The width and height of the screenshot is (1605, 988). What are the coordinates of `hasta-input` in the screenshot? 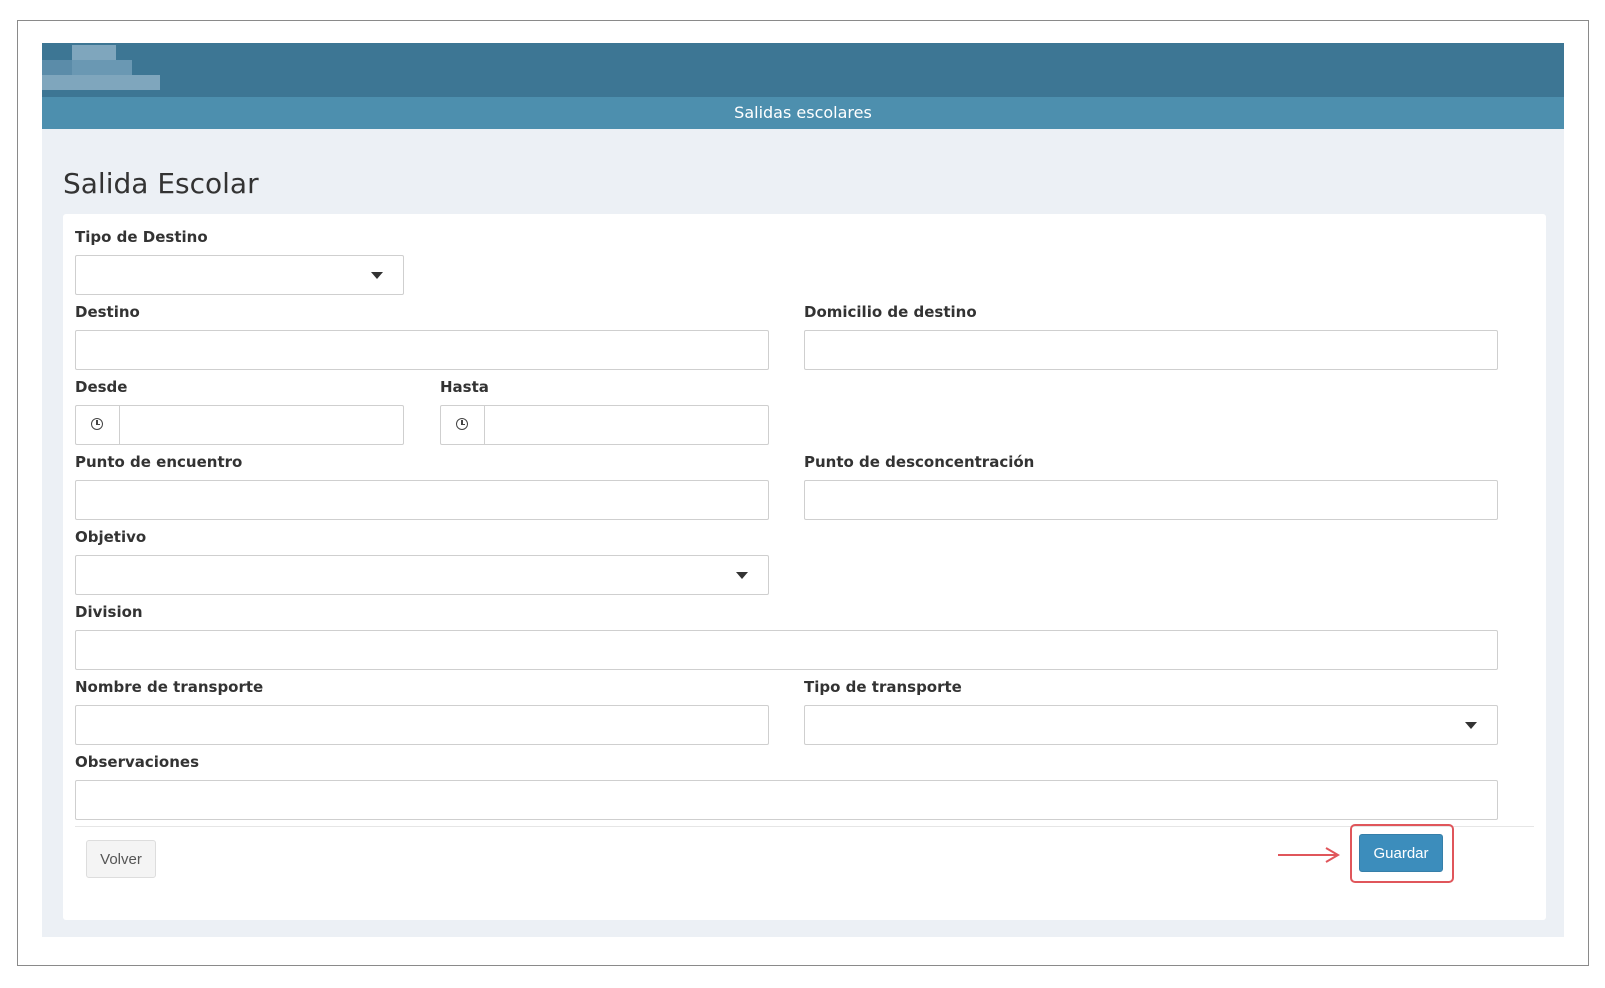 It's located at (604, 425).